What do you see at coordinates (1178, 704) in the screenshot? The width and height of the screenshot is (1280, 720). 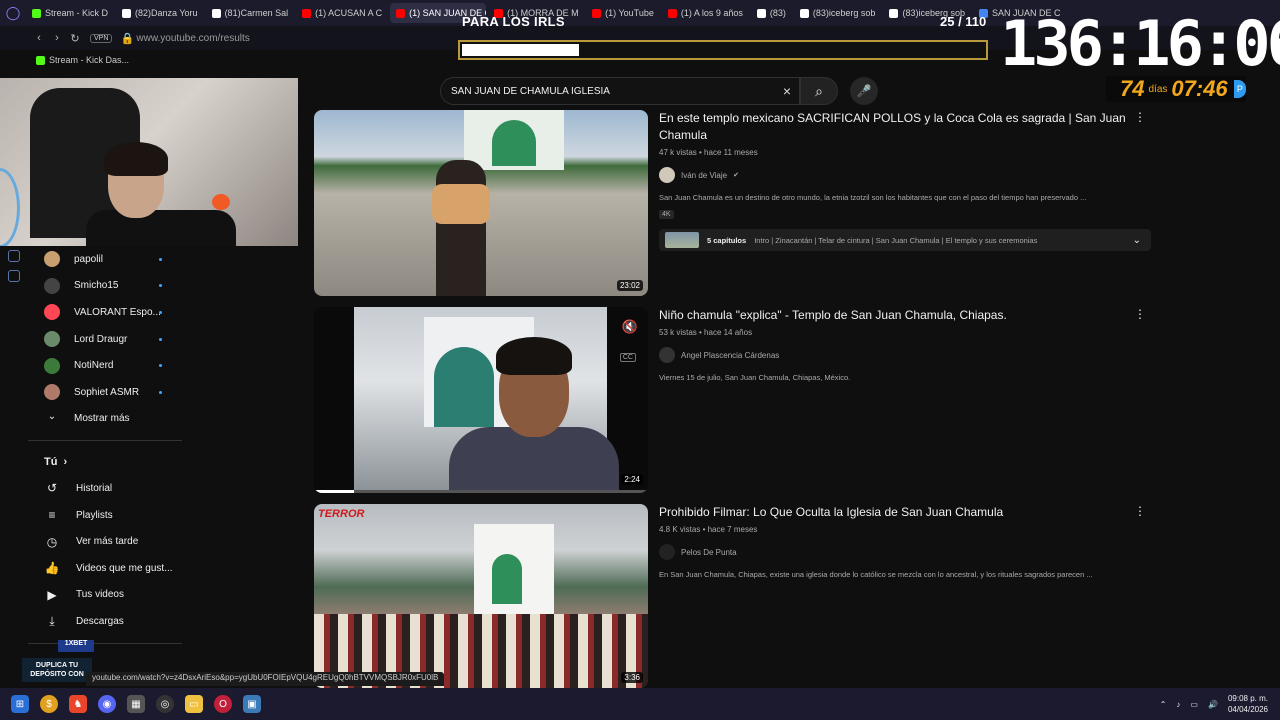 I see `mic-tray-icon: ♪` at bounding box center [1178, 704].